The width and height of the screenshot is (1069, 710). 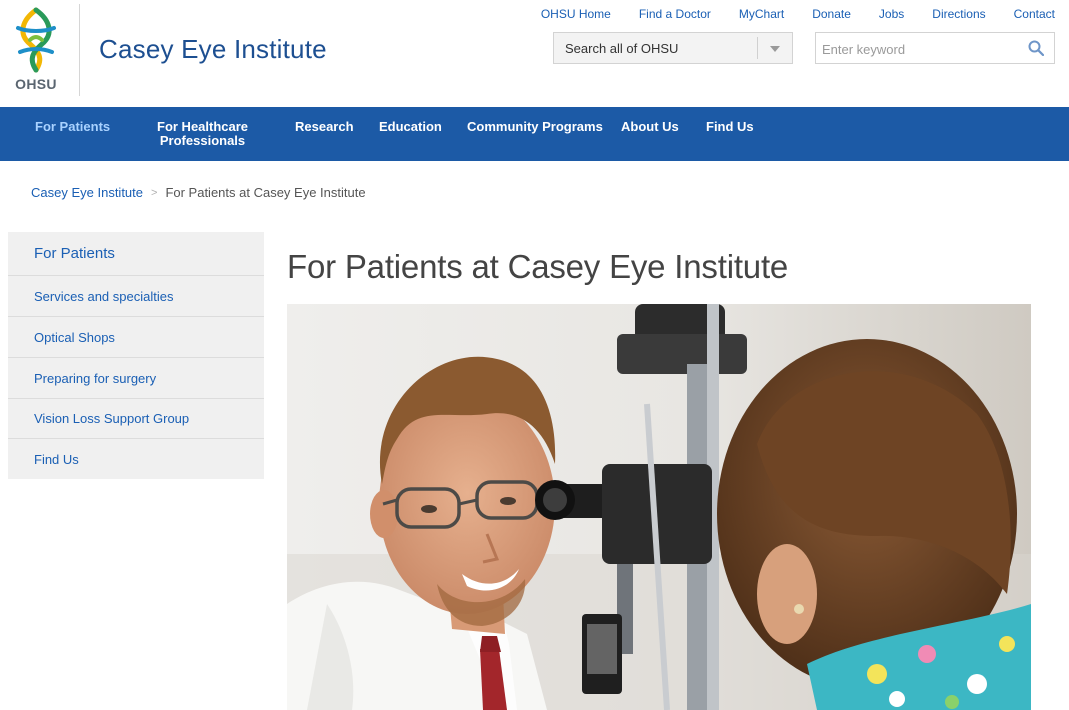 I want to click on nav-item-label-line2: Professionals, so click(x=202, y=140).